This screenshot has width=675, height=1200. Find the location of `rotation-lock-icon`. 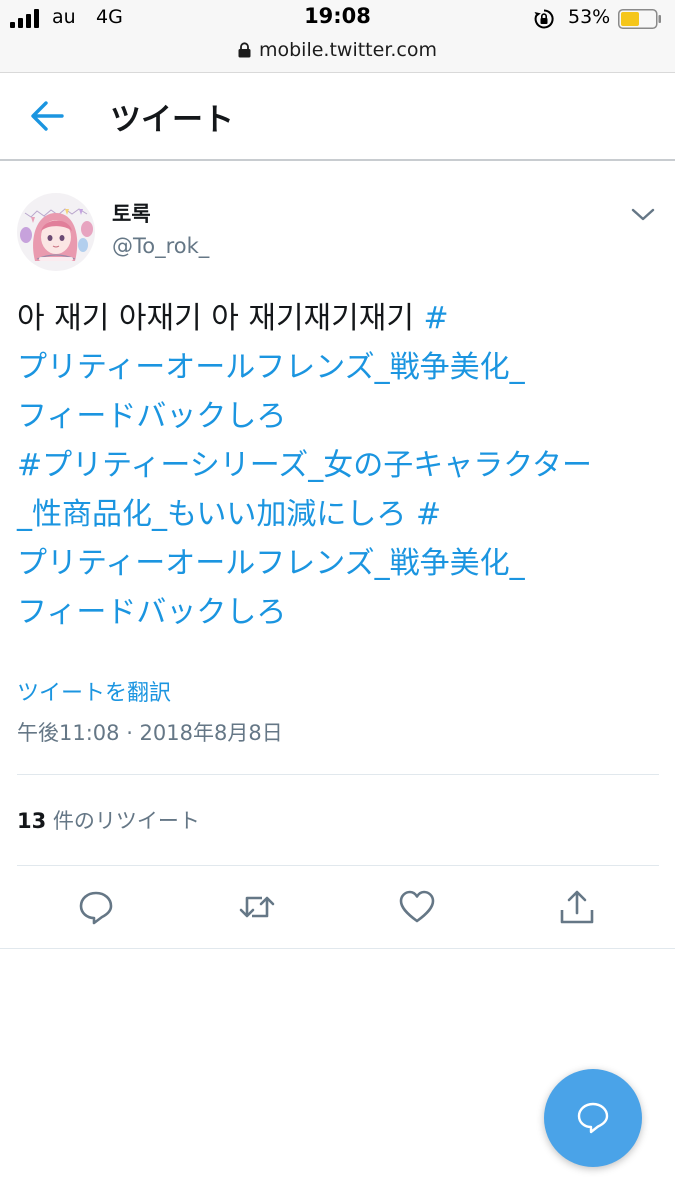

rotation-lock-icon is located at coordinates (544, 19).